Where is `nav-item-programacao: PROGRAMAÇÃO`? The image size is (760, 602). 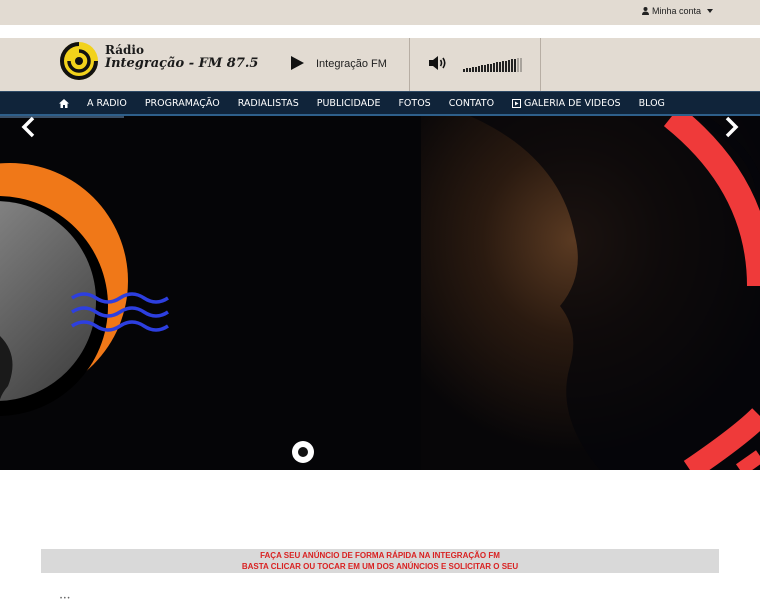 nav-item-programacao: PROGRAMAÇÃO is located at coordinates (182, 103).